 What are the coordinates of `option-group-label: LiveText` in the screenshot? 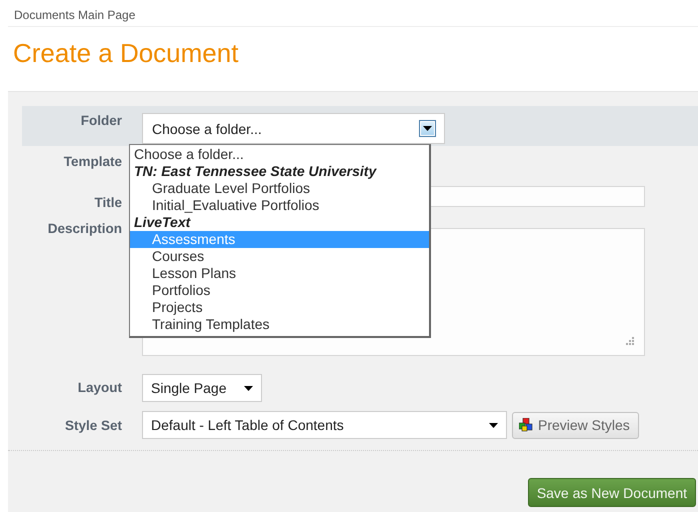 It's located at (162, 222).